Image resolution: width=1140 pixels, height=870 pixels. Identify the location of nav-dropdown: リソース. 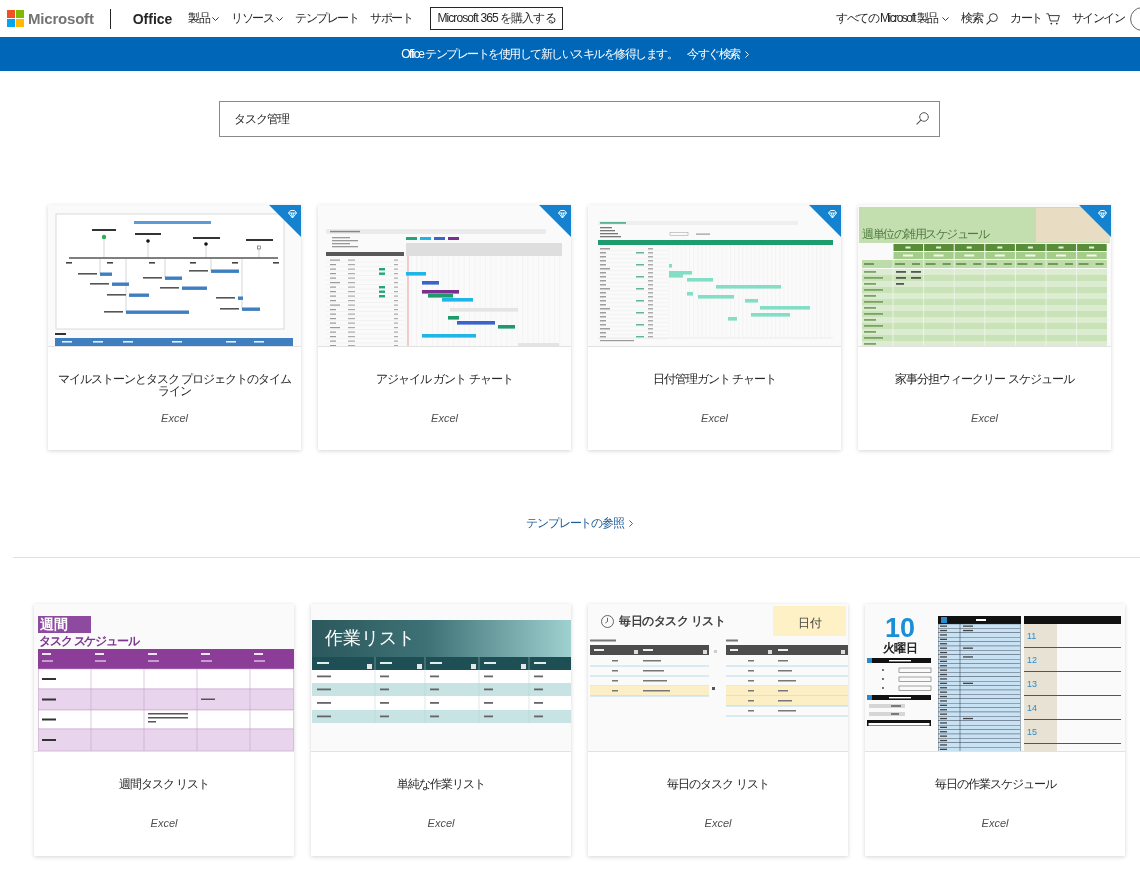
(257, 18).